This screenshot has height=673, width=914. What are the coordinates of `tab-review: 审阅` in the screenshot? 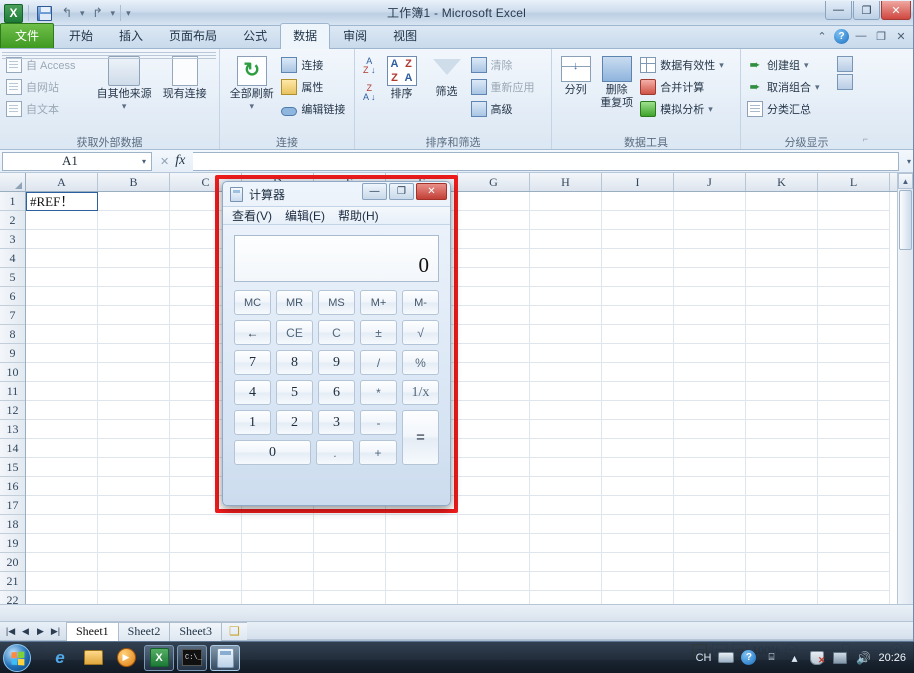 It's located at (355, 35).